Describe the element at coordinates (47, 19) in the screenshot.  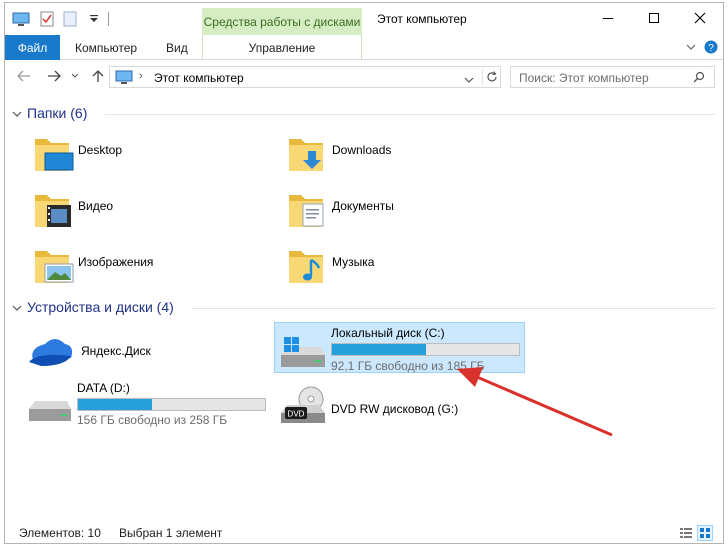
I see `properties-icon` at that location.